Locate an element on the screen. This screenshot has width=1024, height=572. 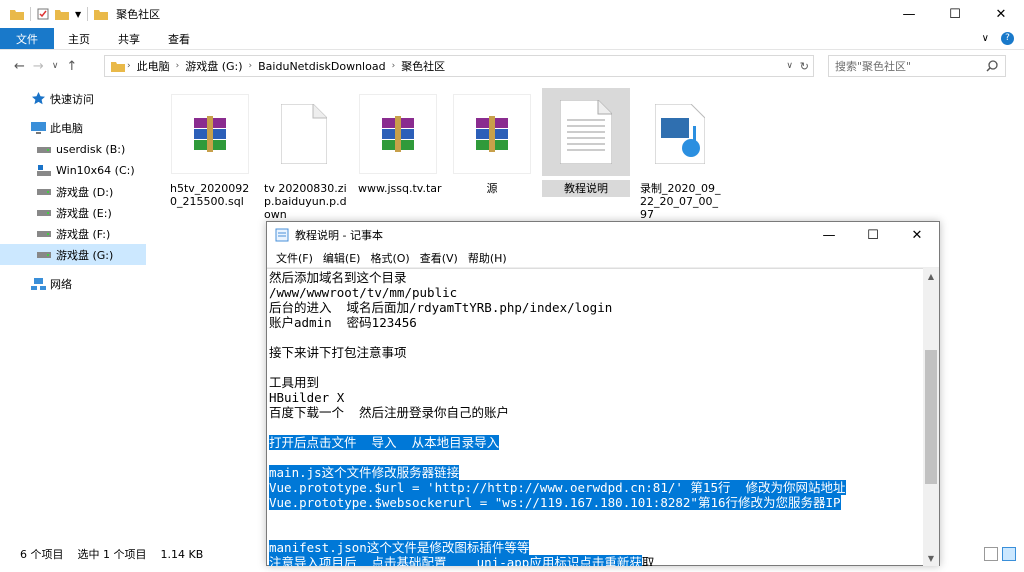
file-item: www.jssq.tv.tar is located at coordinates (398, 142).